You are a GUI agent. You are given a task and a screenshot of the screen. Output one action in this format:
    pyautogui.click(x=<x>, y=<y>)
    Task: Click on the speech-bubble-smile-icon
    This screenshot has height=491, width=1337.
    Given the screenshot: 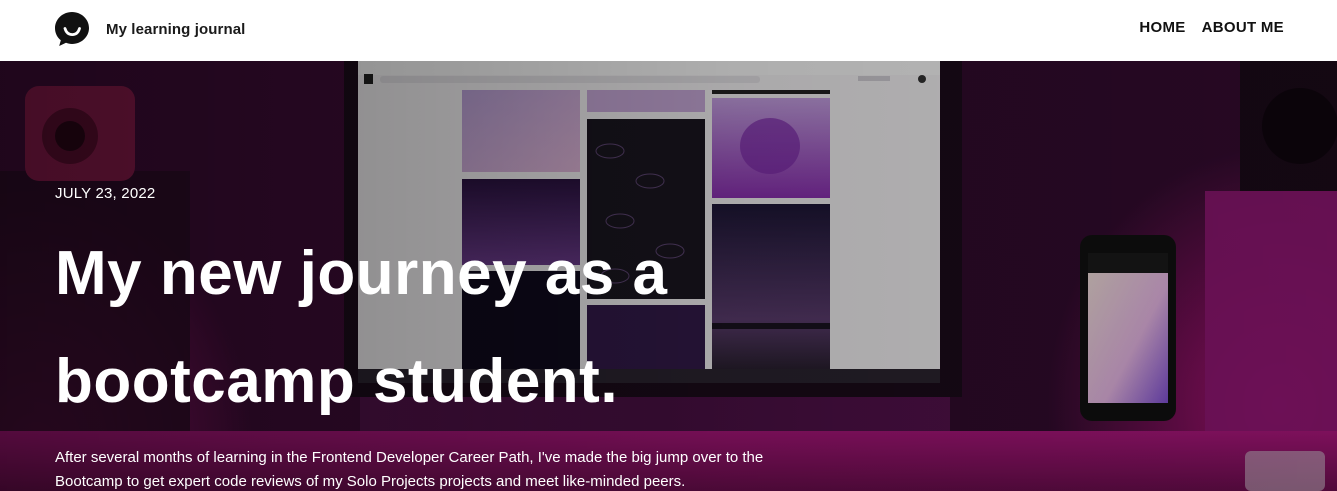 What is the action you would take?
    pyautogui.click(x=72, y=29)
    